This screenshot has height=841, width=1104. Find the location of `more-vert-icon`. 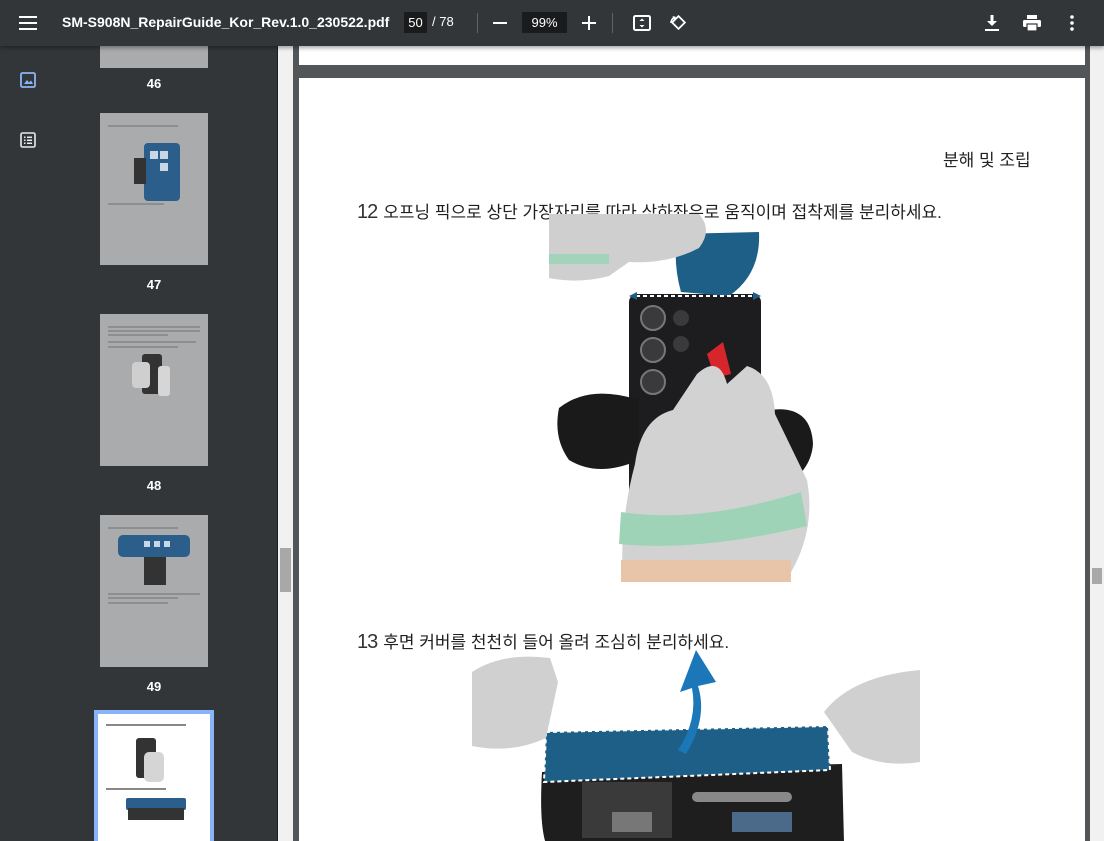

more-vert-icon is located at coordinates (1072, 23).